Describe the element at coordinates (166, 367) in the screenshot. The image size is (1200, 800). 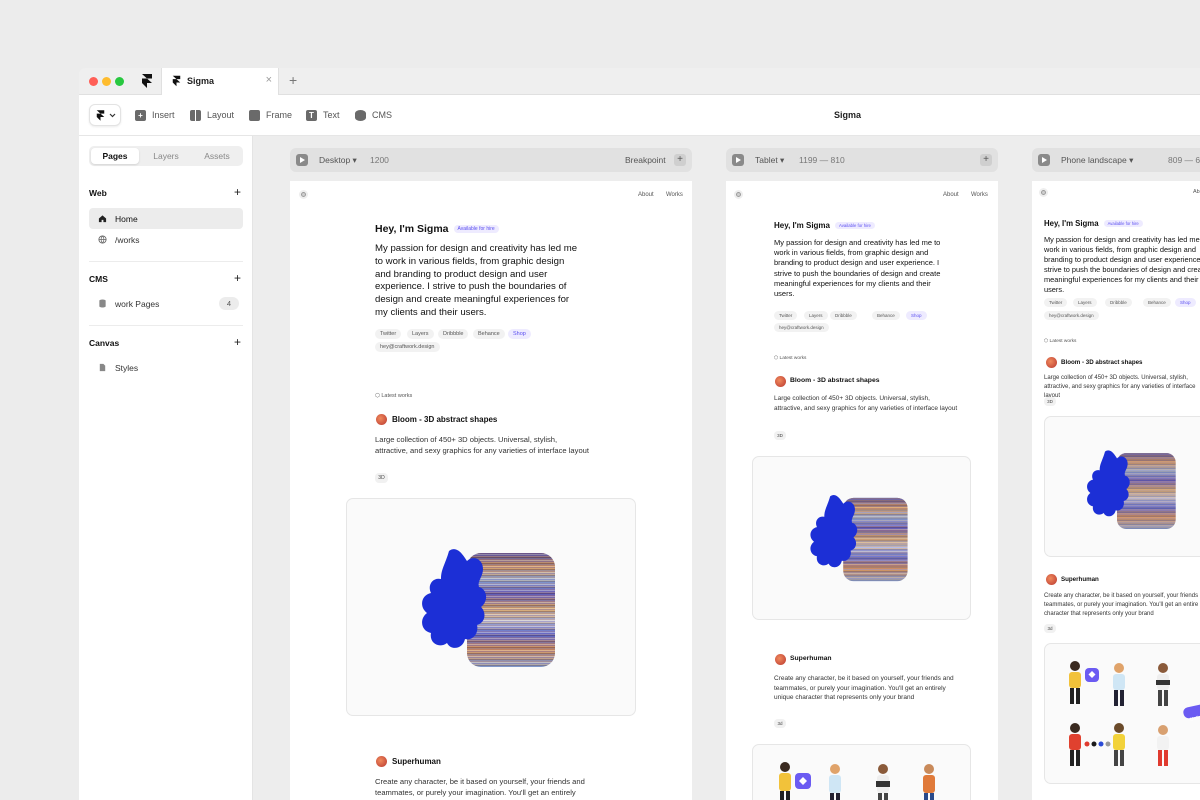
I see `sidebar-item-styles: Styles` at that location.